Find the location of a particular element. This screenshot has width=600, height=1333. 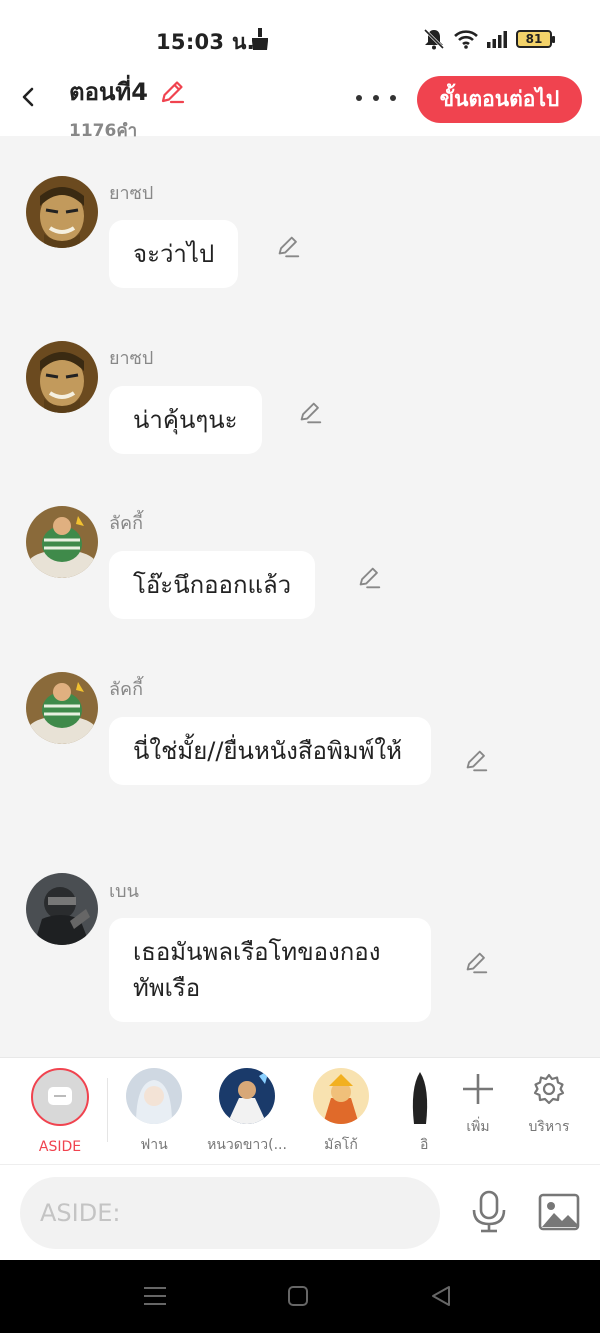

next-step-button: ขั้นตอนต่อไป is located at coordinates (499, 99).